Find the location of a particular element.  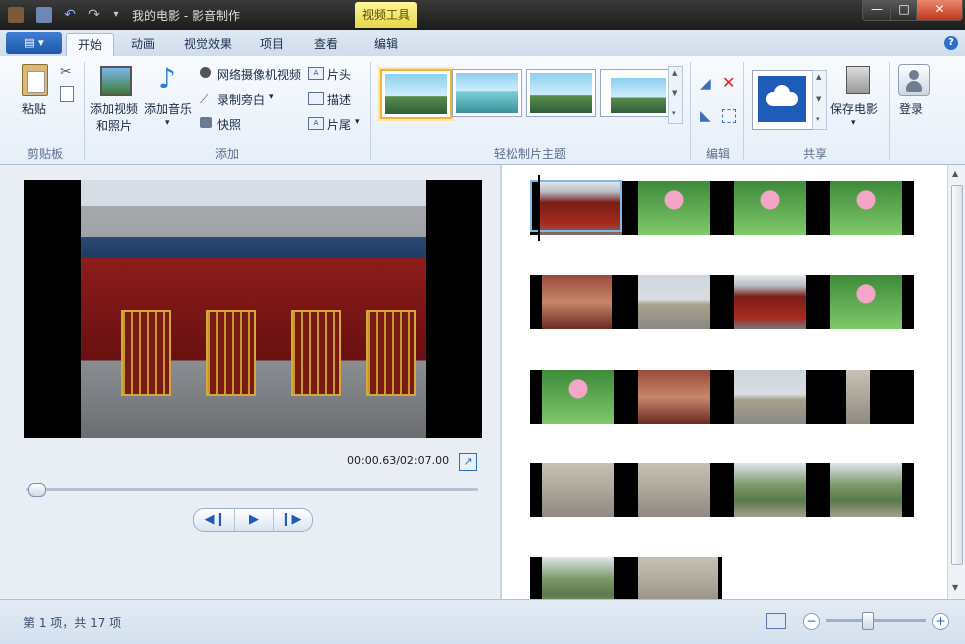

signin-button: 登录 is located at coordinates (911, 108).